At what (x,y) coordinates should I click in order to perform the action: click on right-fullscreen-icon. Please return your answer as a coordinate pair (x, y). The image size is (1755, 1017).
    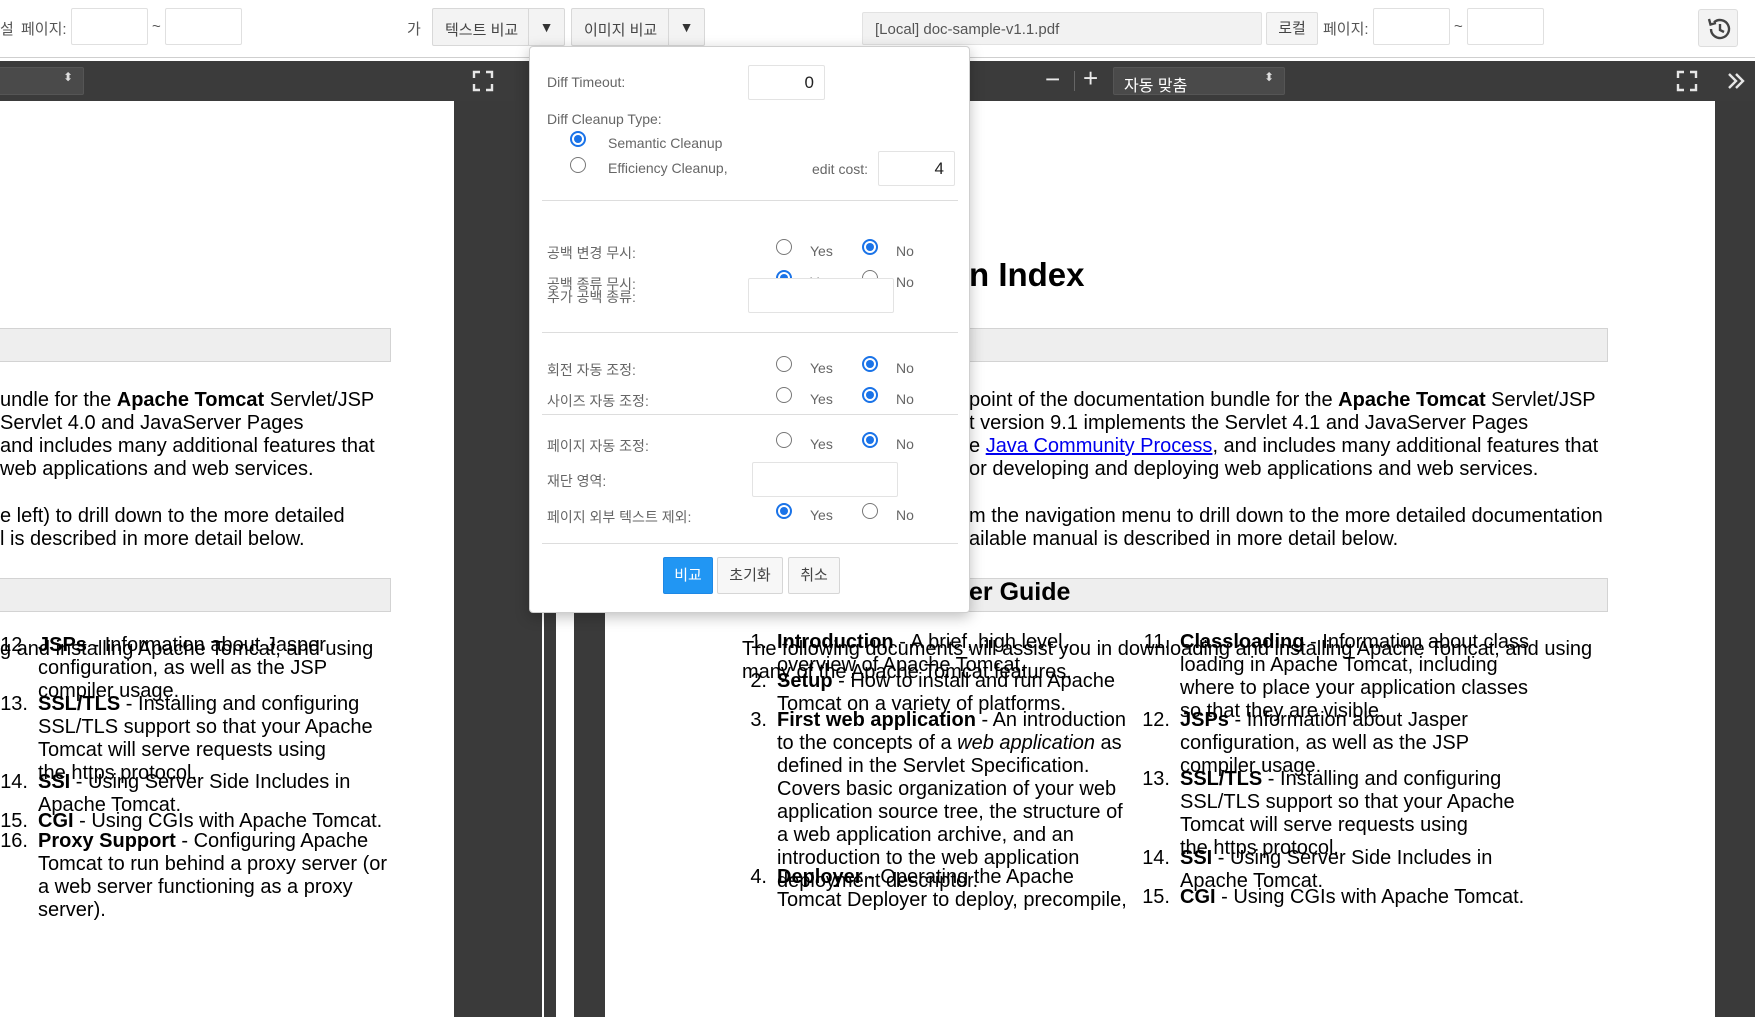
    Looking at the image, I should click on (1687, 81).